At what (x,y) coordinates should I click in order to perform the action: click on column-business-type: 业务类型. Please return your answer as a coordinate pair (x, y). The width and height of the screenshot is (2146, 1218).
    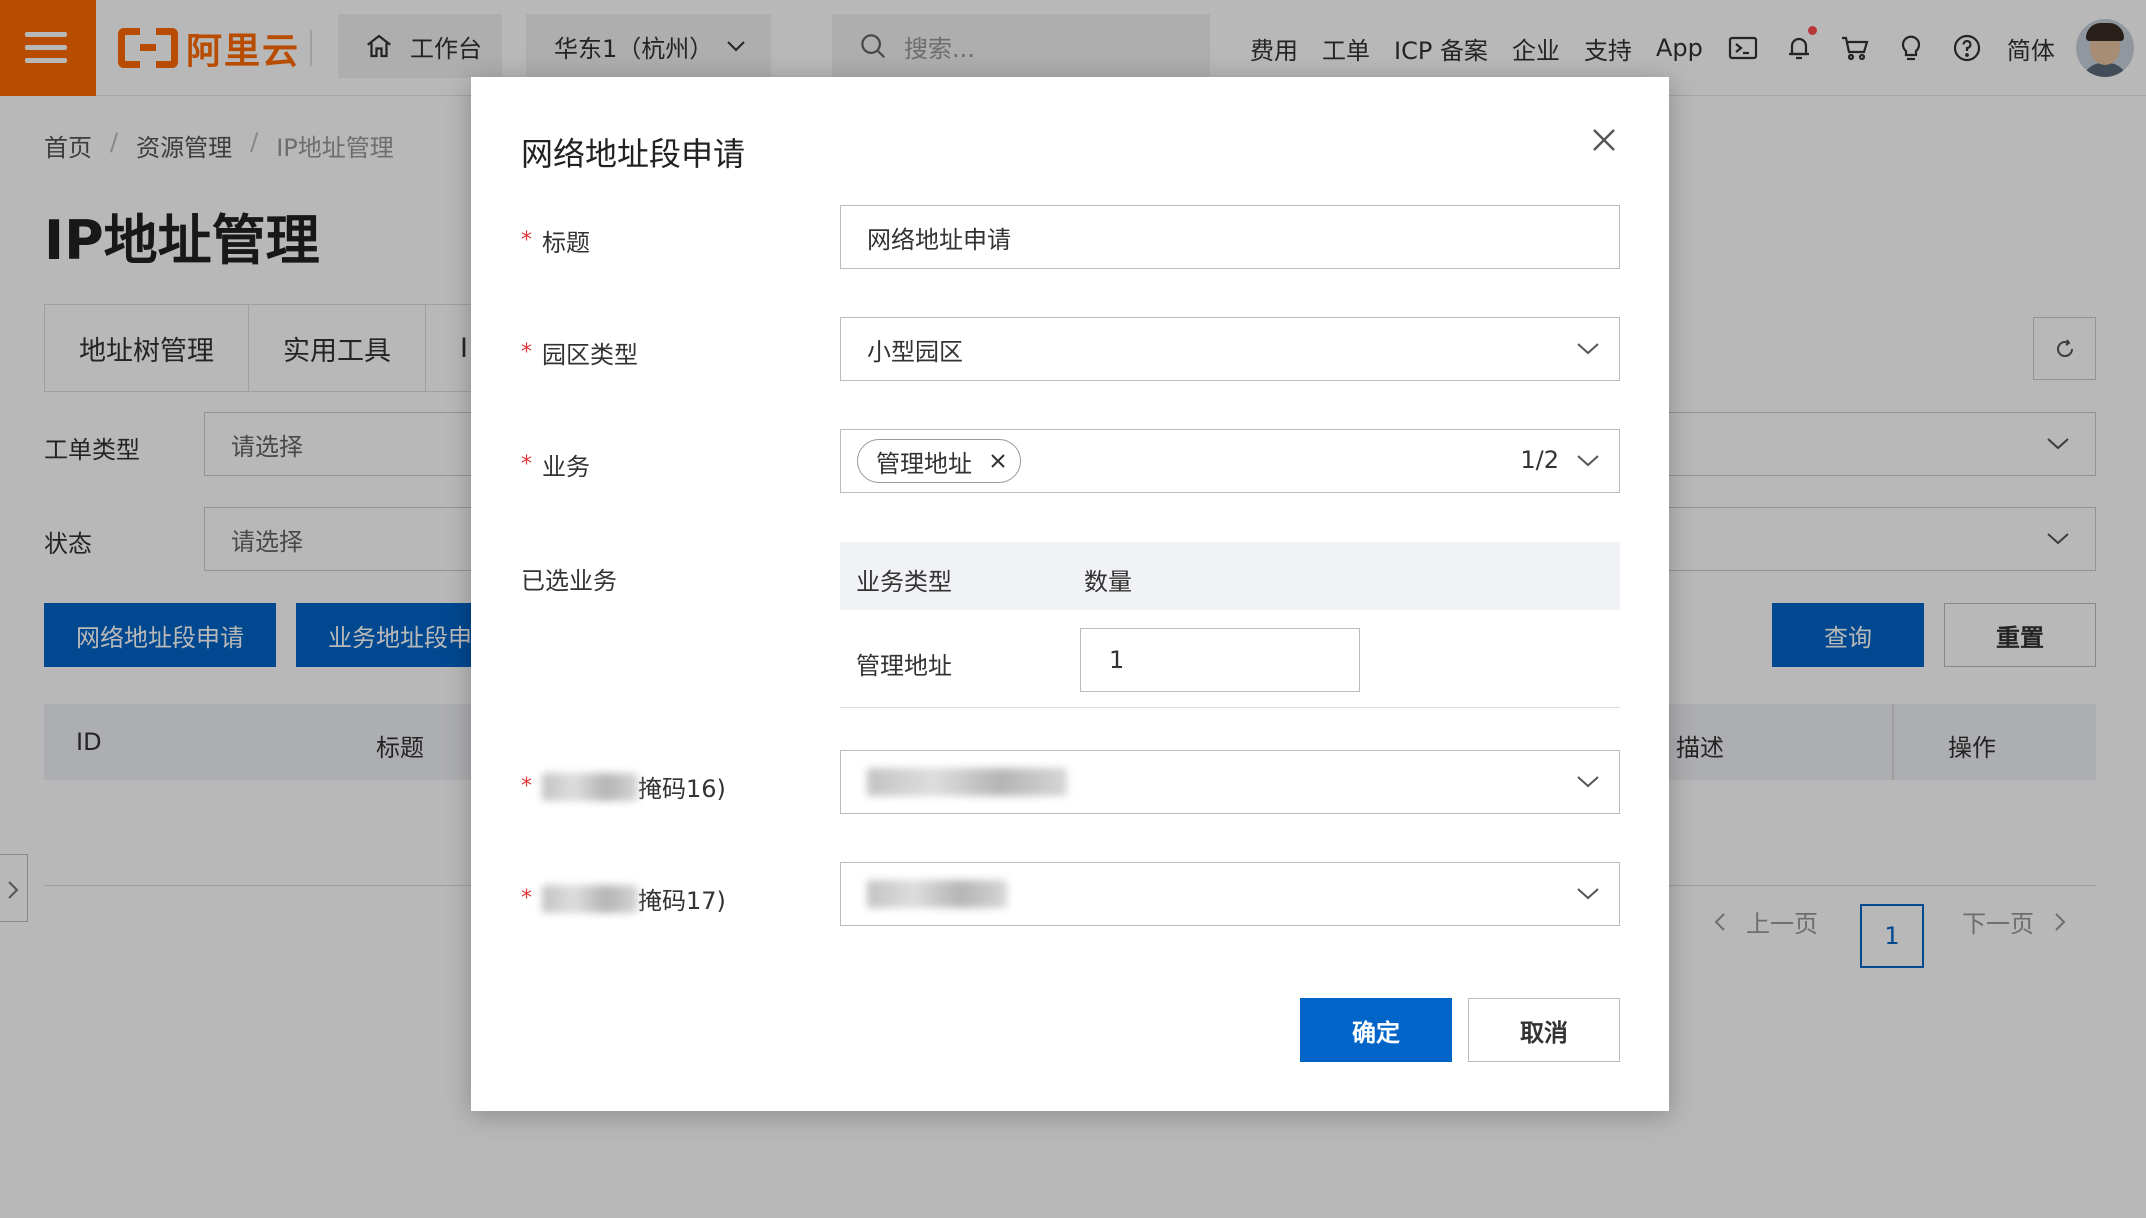
    Looking at the image, I should click on (904, 582).